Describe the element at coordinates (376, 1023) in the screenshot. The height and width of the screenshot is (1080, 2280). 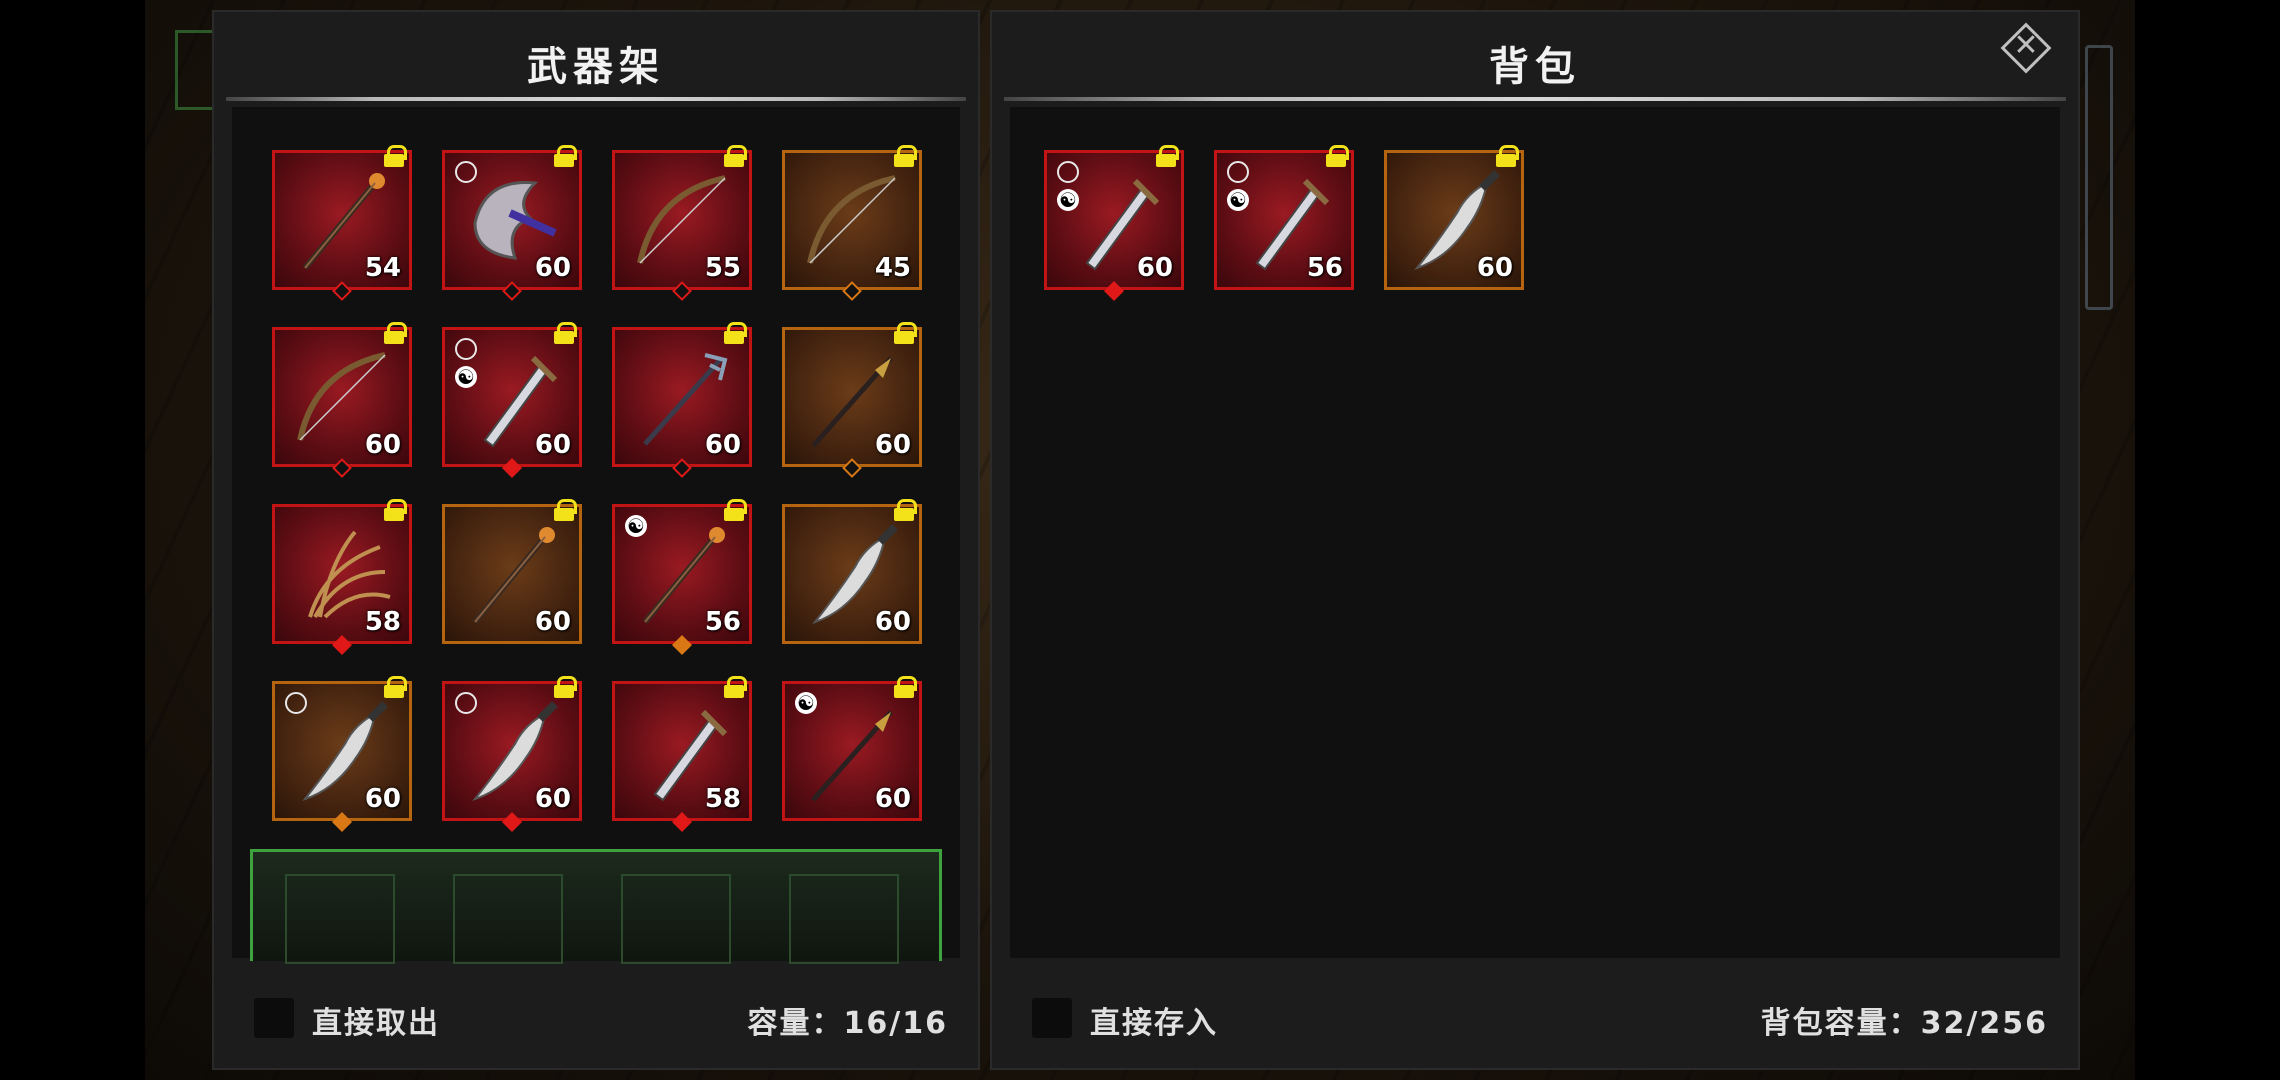
I see `direct-take-label: 直接取出` at that location.